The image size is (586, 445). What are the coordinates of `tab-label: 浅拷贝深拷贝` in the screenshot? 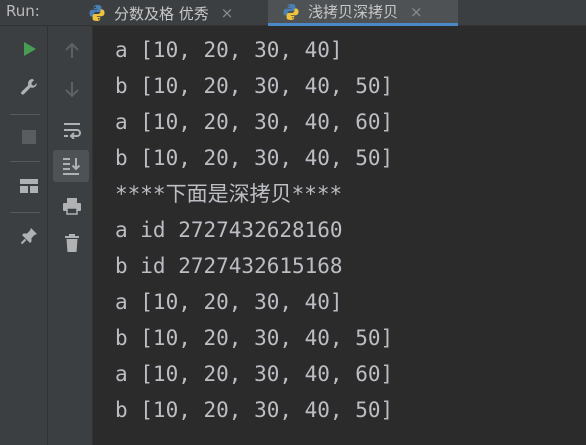 It's located at (353, 12).